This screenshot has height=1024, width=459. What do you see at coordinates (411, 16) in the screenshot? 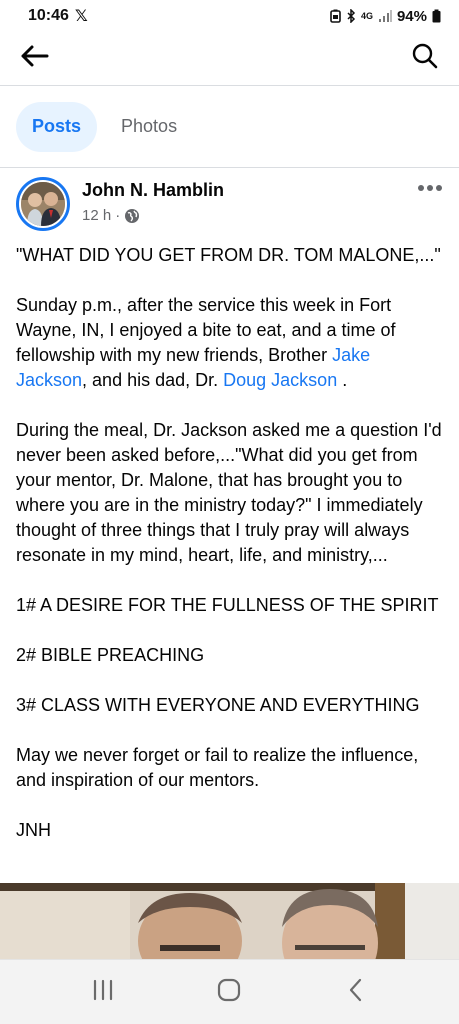
I see `battery-percent: 94%` at bounding box center [411, 16].